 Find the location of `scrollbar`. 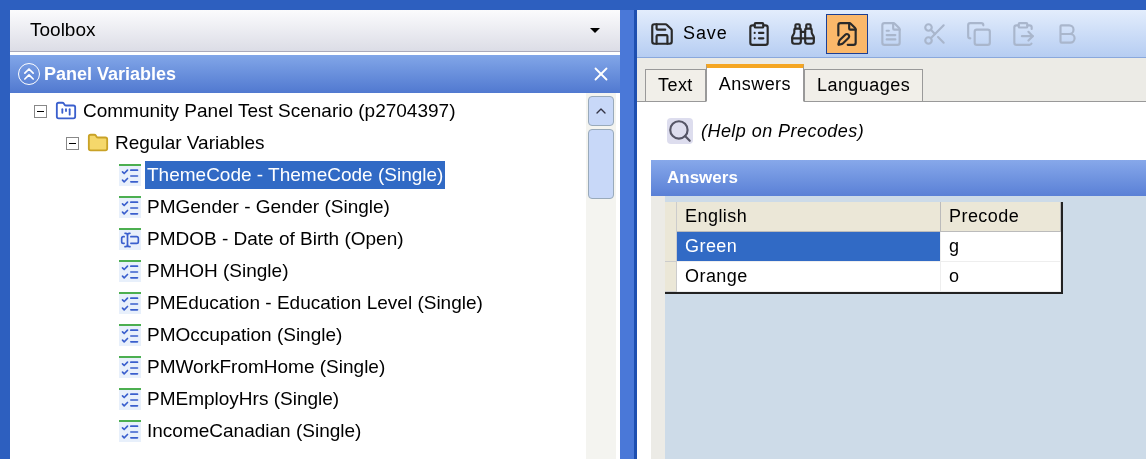

scrollbar is located at coordinates (601, 276).